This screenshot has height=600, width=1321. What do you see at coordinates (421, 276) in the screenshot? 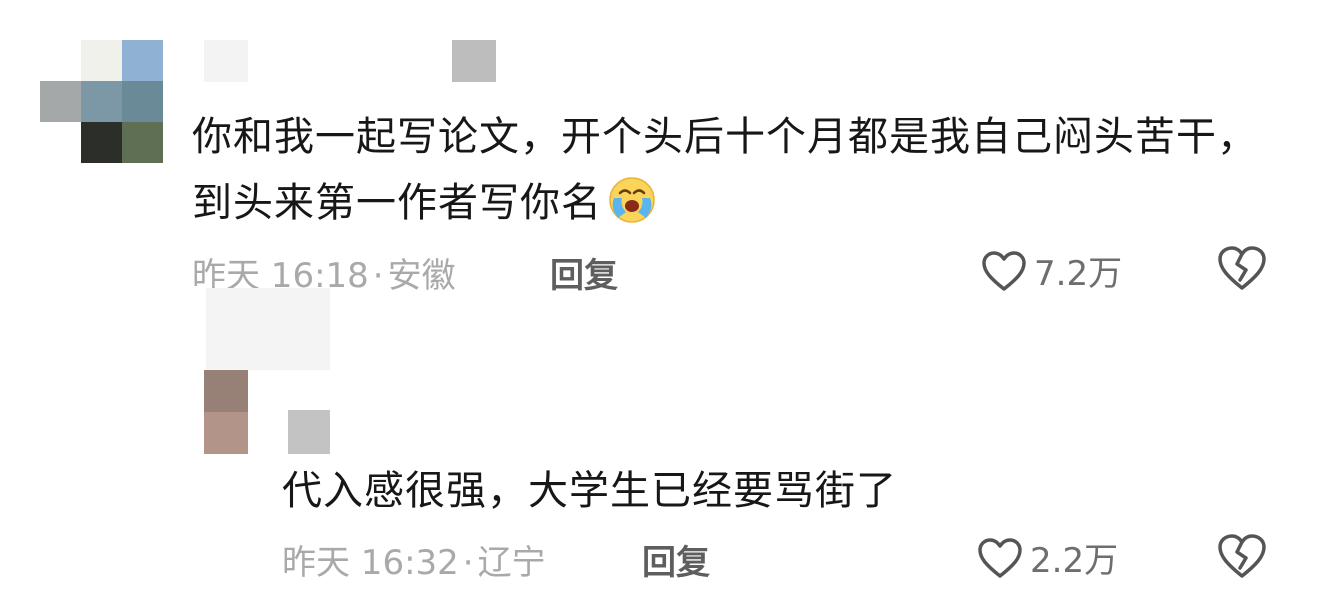
I see `location: 安徽` at bounding box center [421, 276].